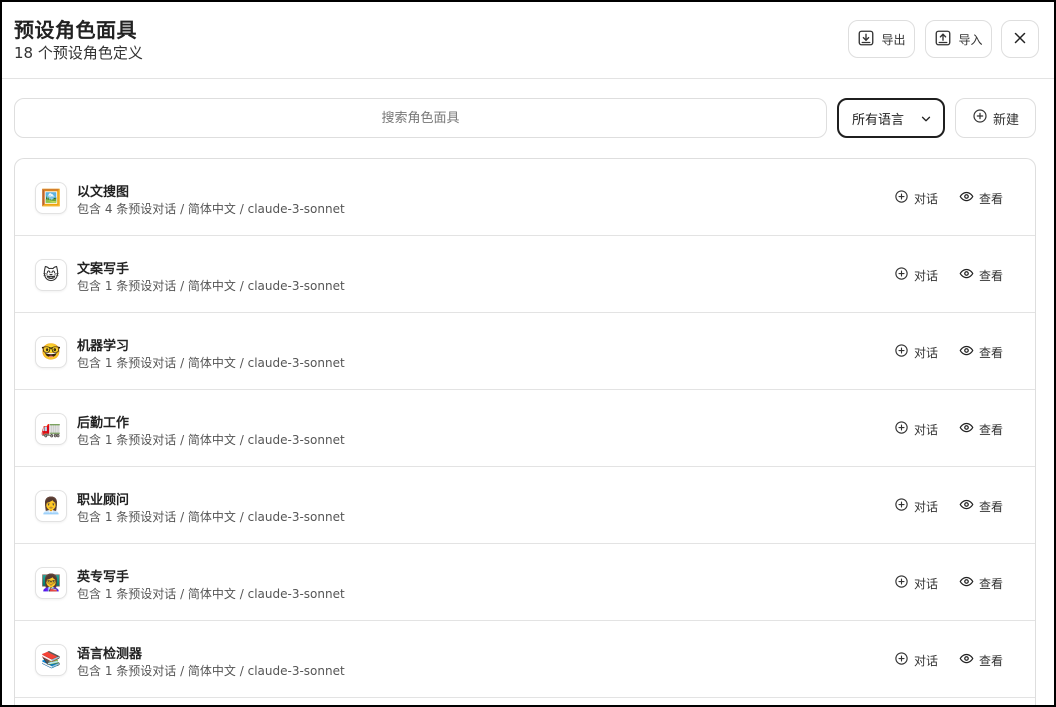 This screenshot has height=707, width=1056. What do you see at coordinates (51, 275) in the screenshot?
I see `mask-avatar: 😸` at bounding box center [51, 275].